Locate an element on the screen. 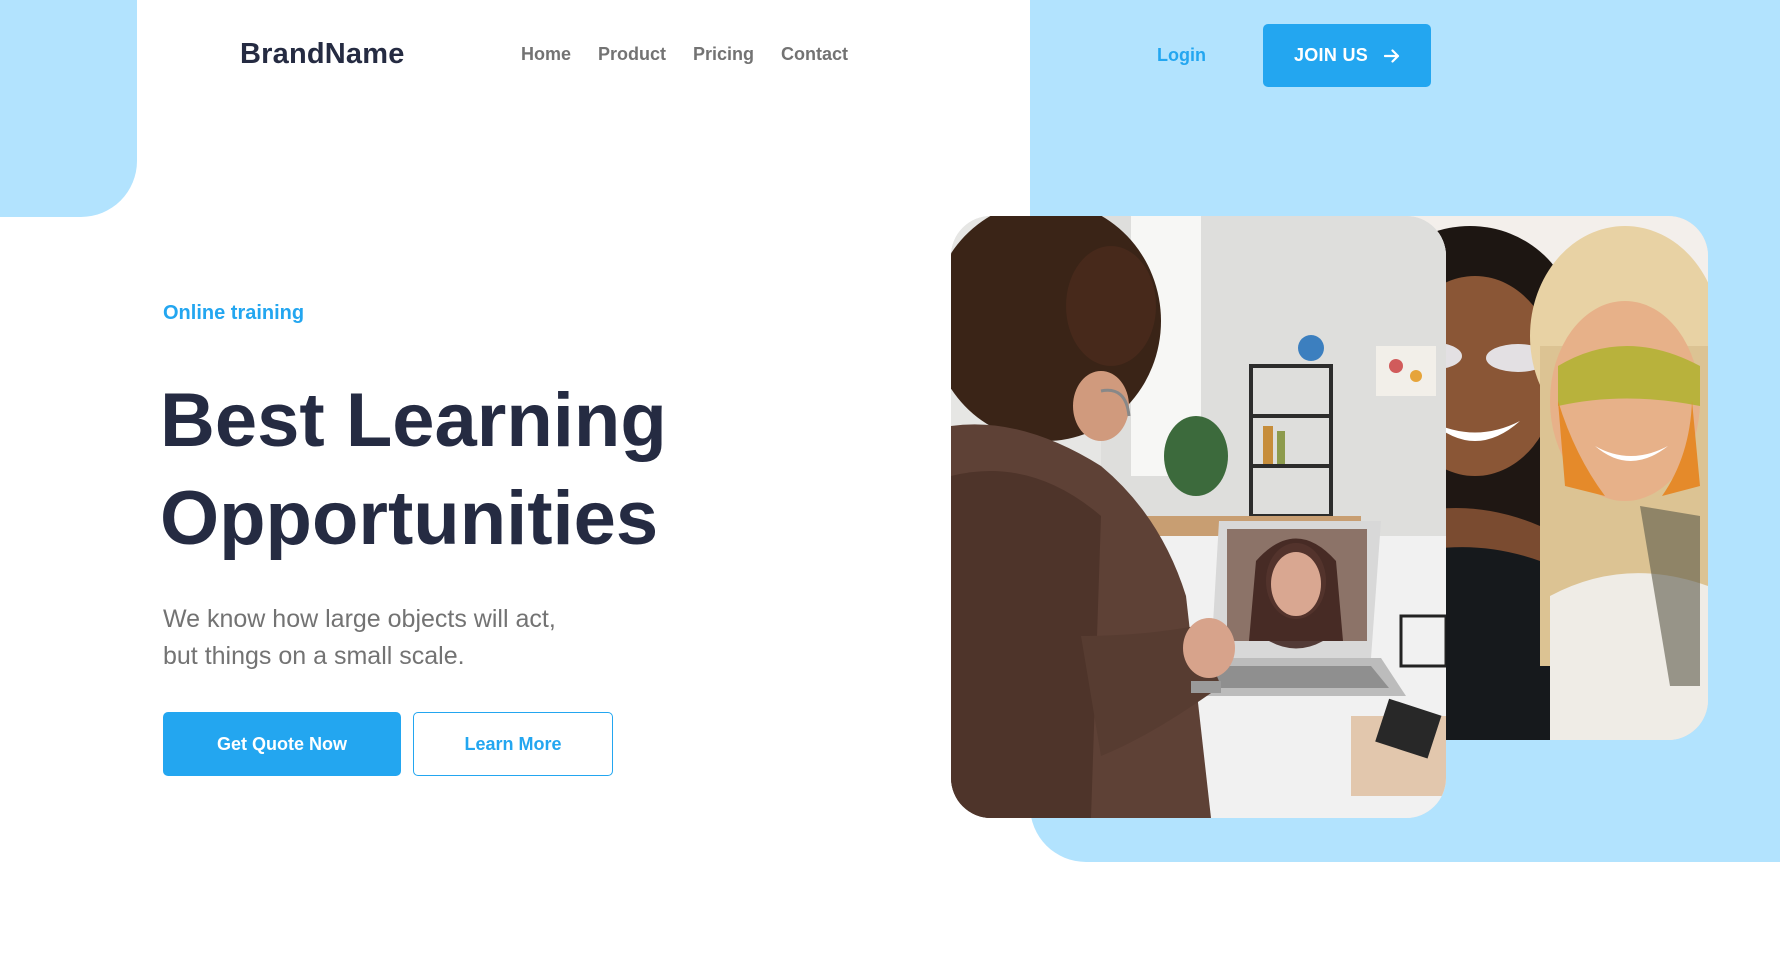 This screenshot has width=1780, height=960. hero-title: Best Learning Opportunities is located at coordinates (460, 470).